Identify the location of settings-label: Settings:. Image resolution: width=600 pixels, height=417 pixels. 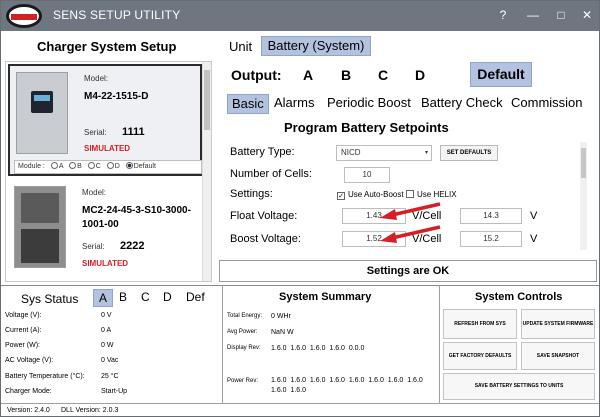
(251, 194).